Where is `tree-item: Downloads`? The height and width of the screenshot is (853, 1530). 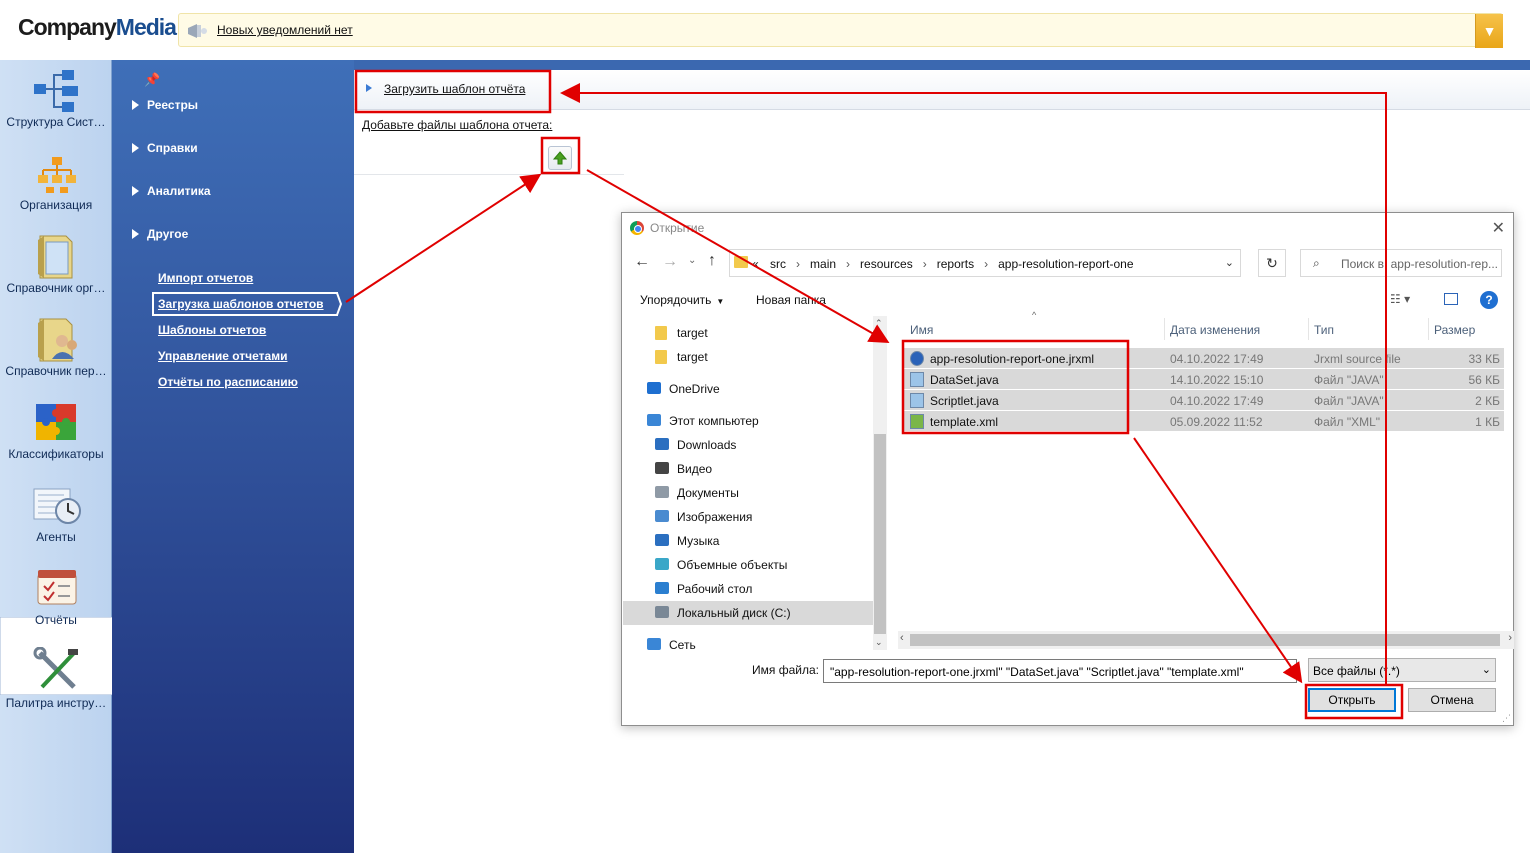 tree-item: Downloads is located at coordinates (748, 445).